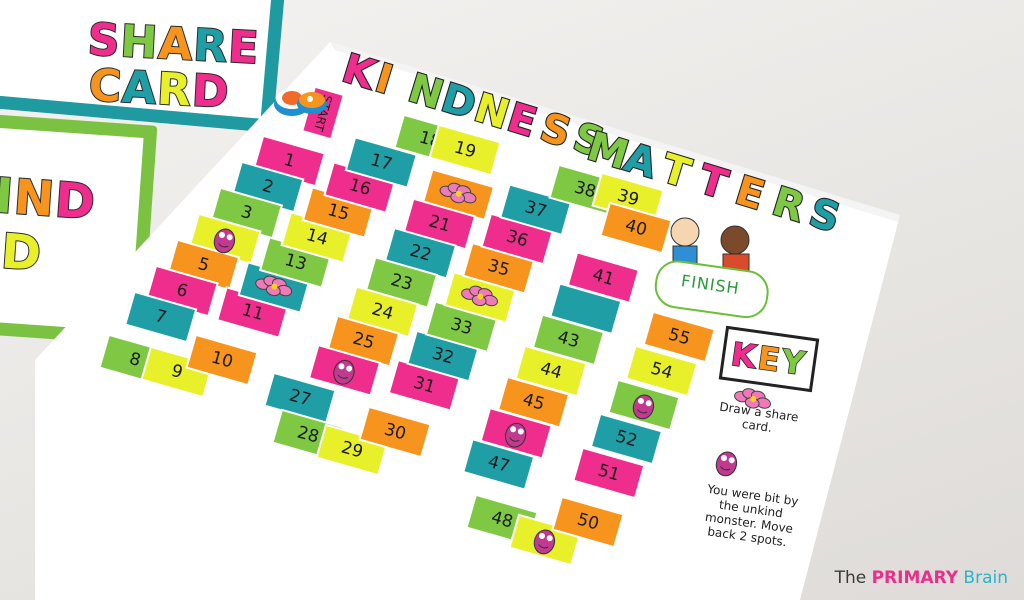 Image resolution: width=1024 pixels, height=600 pixels. I want to click on brand-watermark: The PRIMARY Brain, so click(921, 578).